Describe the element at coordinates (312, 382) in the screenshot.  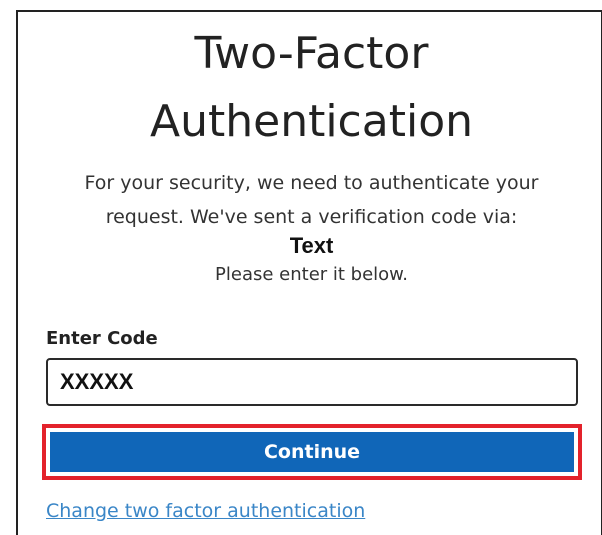
I see `code-input` at that location.